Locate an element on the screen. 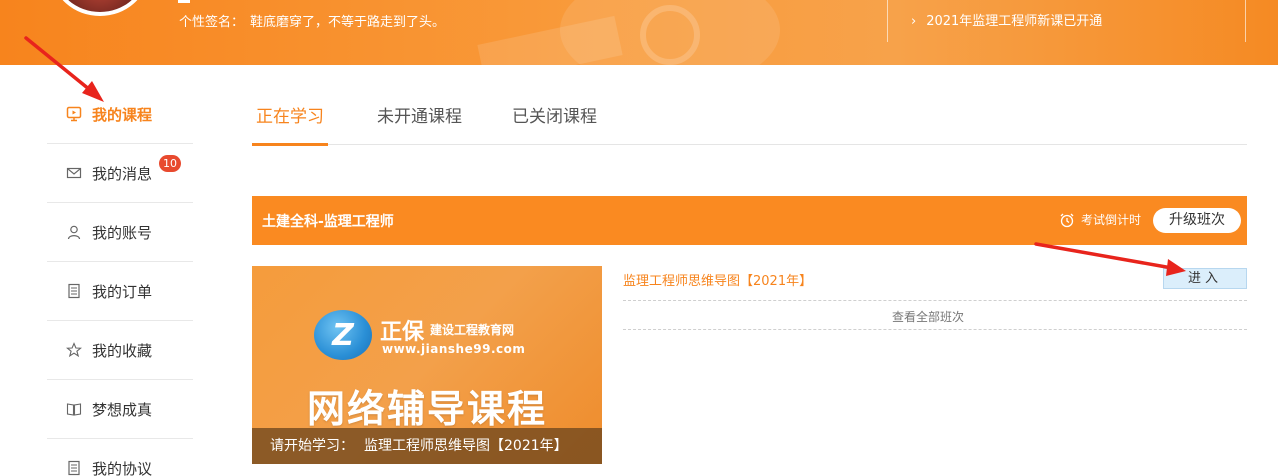 Image resolution: width=1278 pixels, height=476 pixels. exam-countdown: 考试倒计时 is located at coordinates (1100, 219).